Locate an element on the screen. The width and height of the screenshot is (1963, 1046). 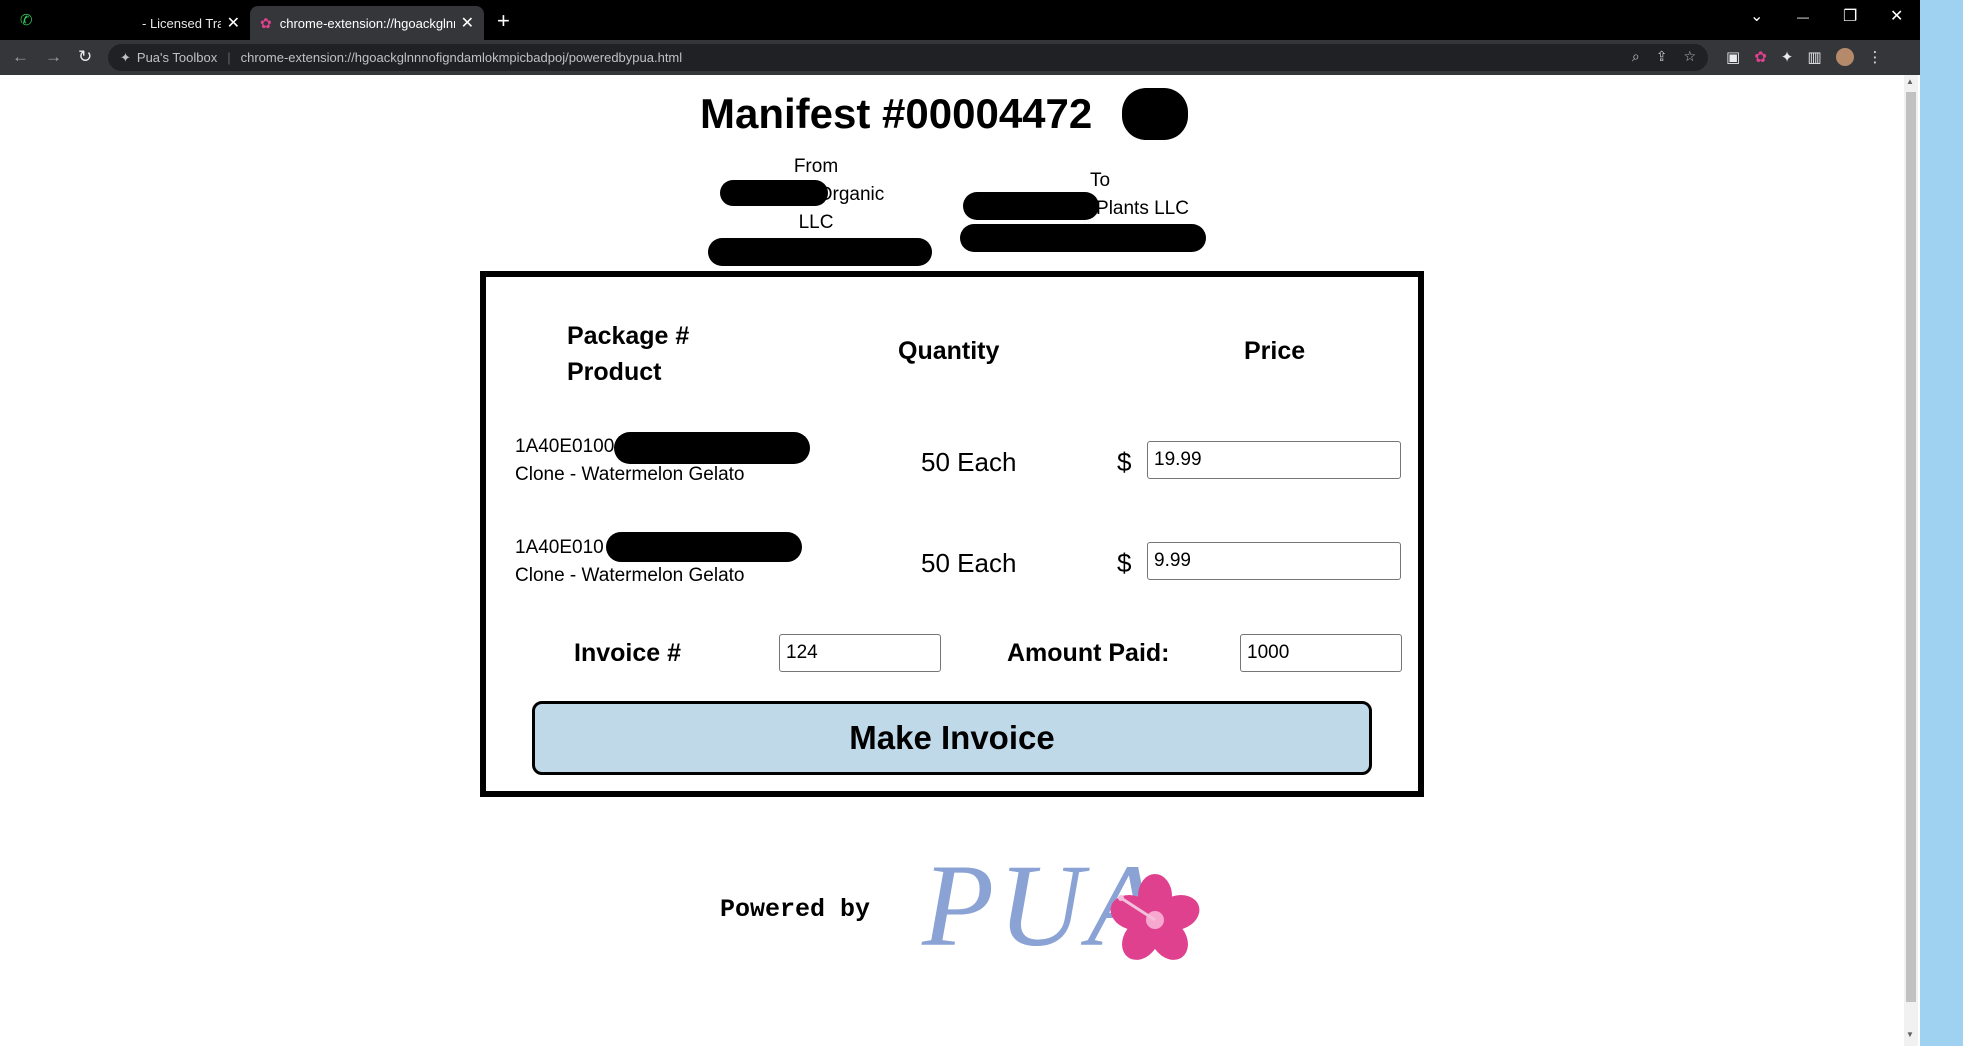
from-name-line2: LLC is located at coordinates (816, 222).